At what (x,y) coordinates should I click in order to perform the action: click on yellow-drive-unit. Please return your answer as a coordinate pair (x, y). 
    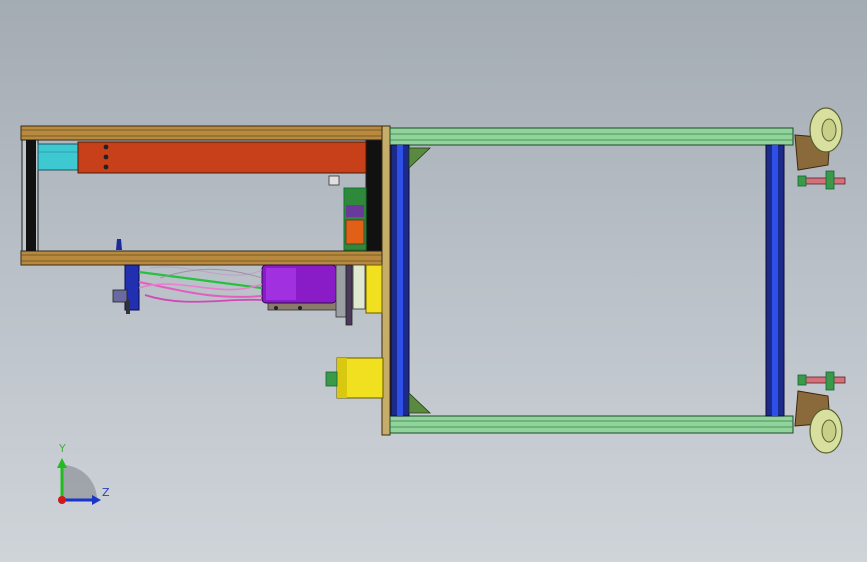
    Looking at the image, I should click on (354, 378).